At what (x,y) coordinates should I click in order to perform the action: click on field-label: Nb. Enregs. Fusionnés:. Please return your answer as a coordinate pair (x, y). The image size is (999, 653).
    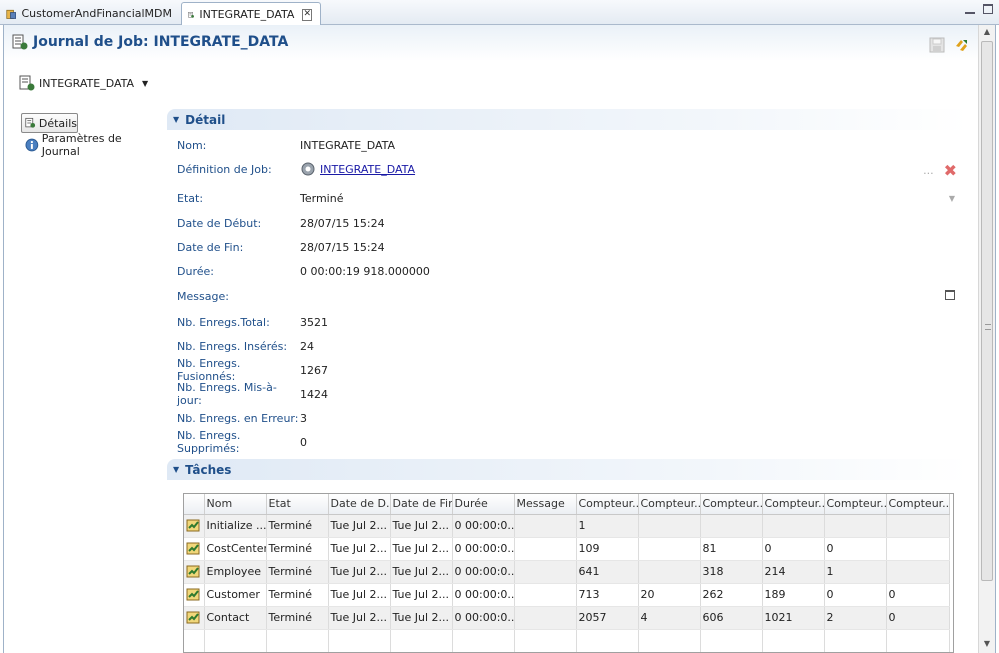
    Looking at the image, I should click on (209, 370).